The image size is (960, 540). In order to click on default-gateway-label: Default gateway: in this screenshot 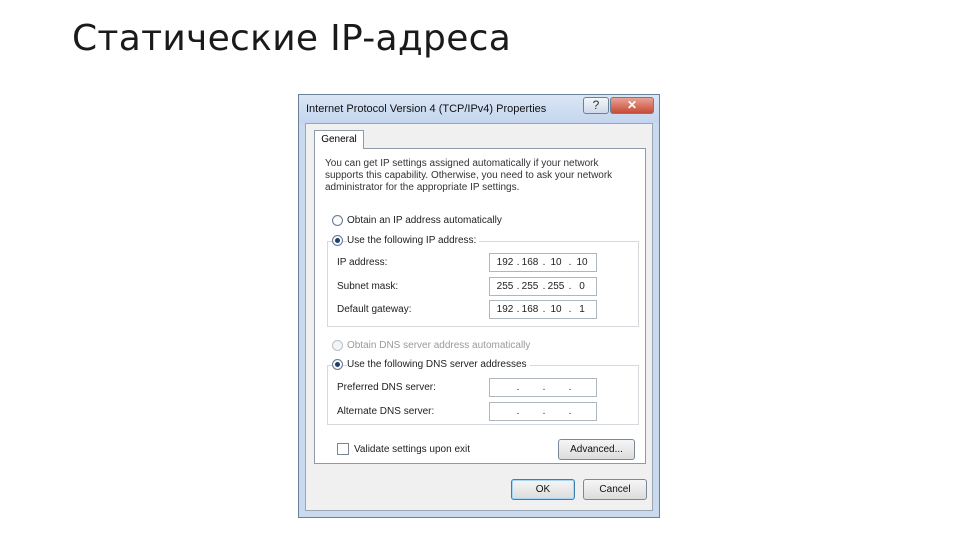, I will do `click(374, 309)`.